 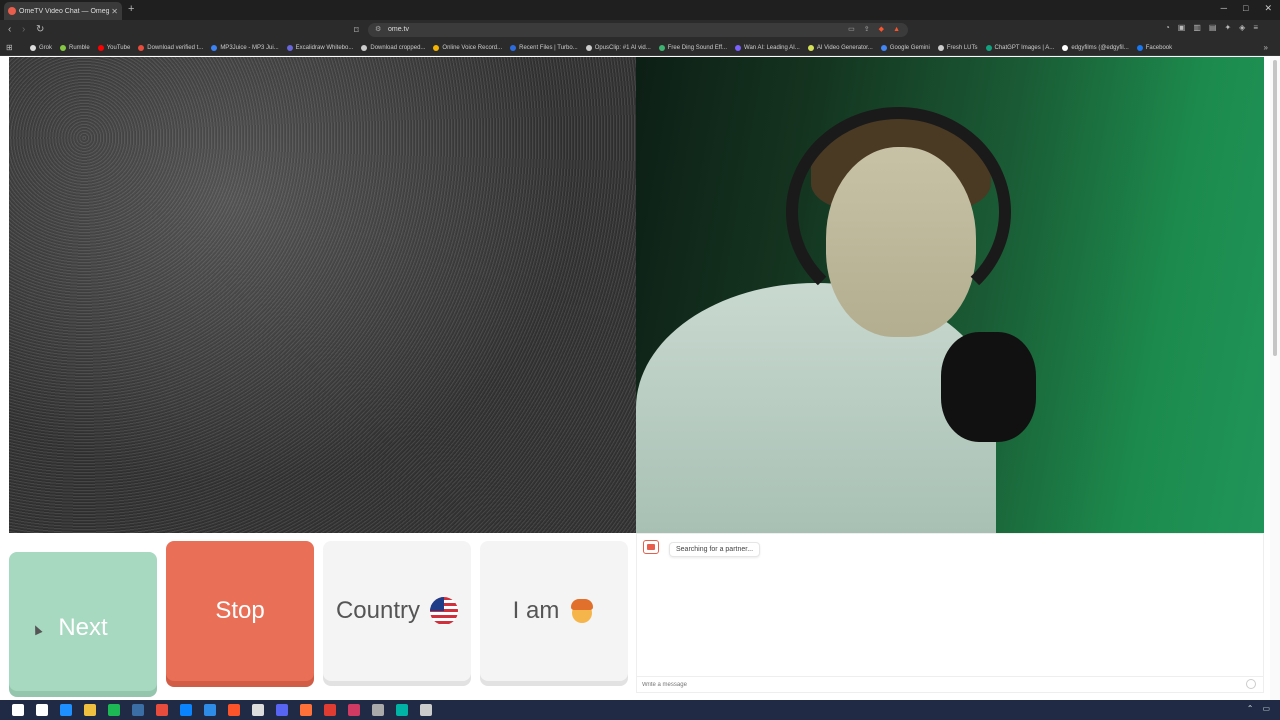 I want to click on close-tab-icon: ✕, so click(x=114, y=11).